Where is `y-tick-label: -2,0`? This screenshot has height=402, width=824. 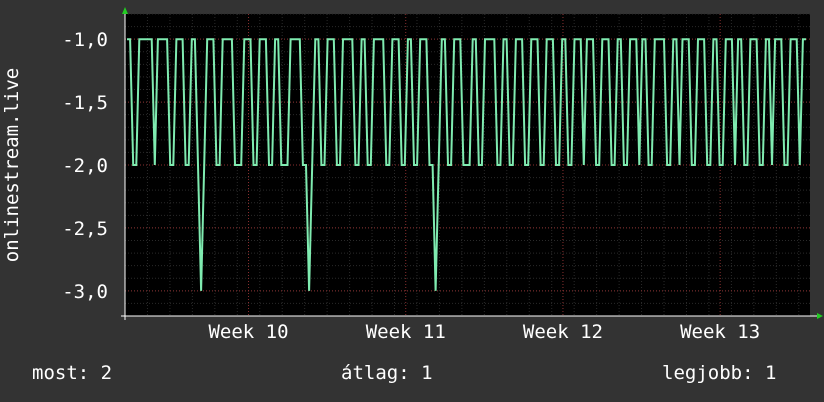 y-tick-label: -2,0 is located at coordinates (85, 166).